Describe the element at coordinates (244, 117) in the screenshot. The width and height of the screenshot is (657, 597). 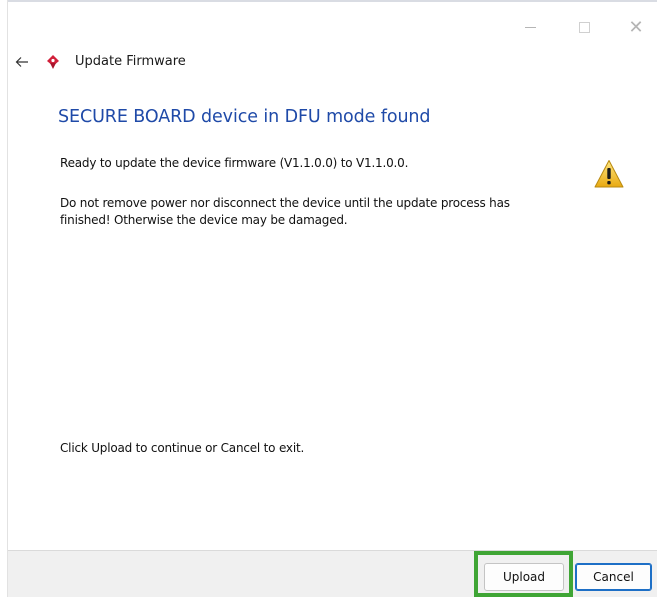
I see `page-title: SECURE BOARD device in DFU mode found` at that location.